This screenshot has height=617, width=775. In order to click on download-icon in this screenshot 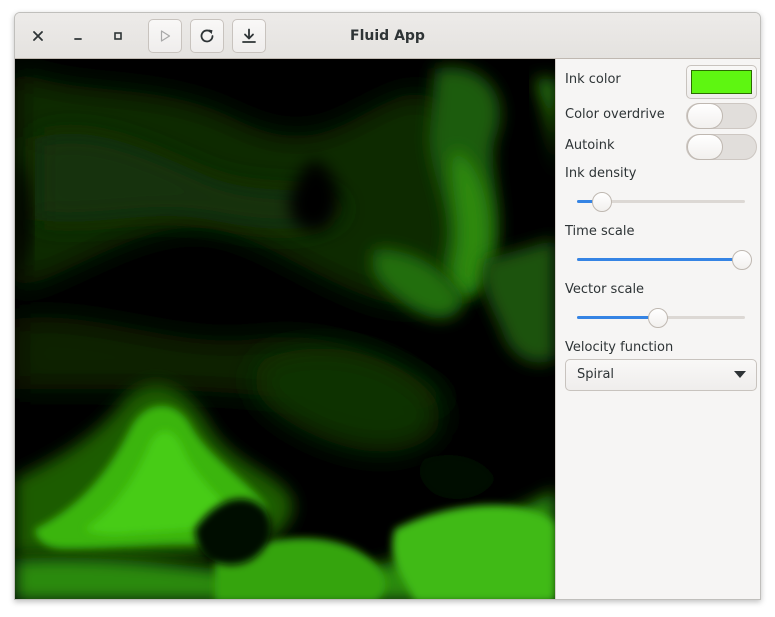, I will do `click(249, 35)`.